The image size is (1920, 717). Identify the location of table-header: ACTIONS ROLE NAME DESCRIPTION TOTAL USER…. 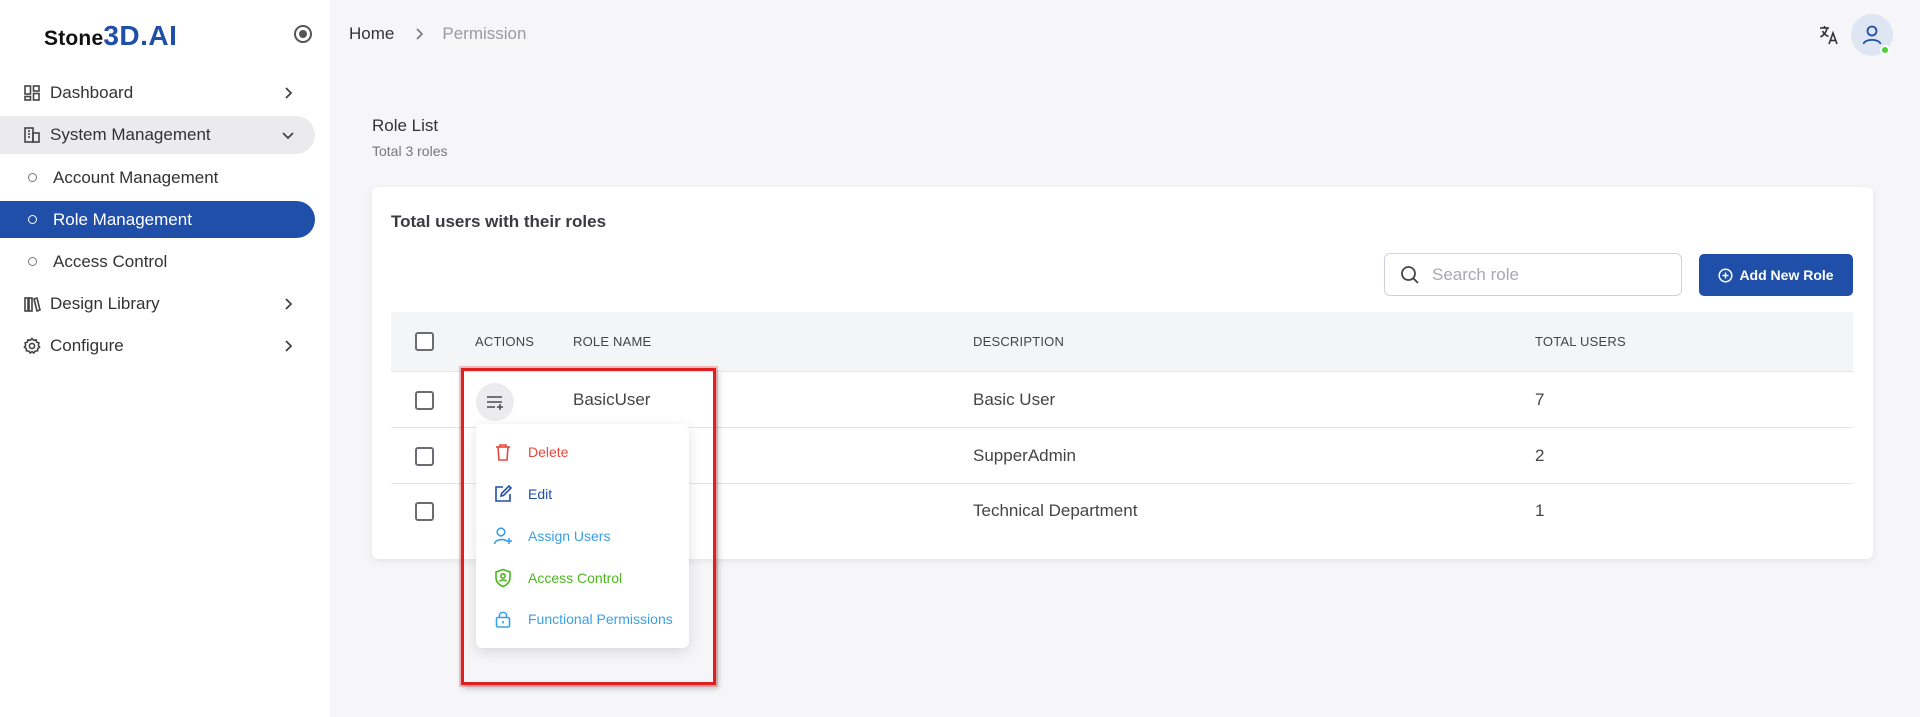
(1122, 342).